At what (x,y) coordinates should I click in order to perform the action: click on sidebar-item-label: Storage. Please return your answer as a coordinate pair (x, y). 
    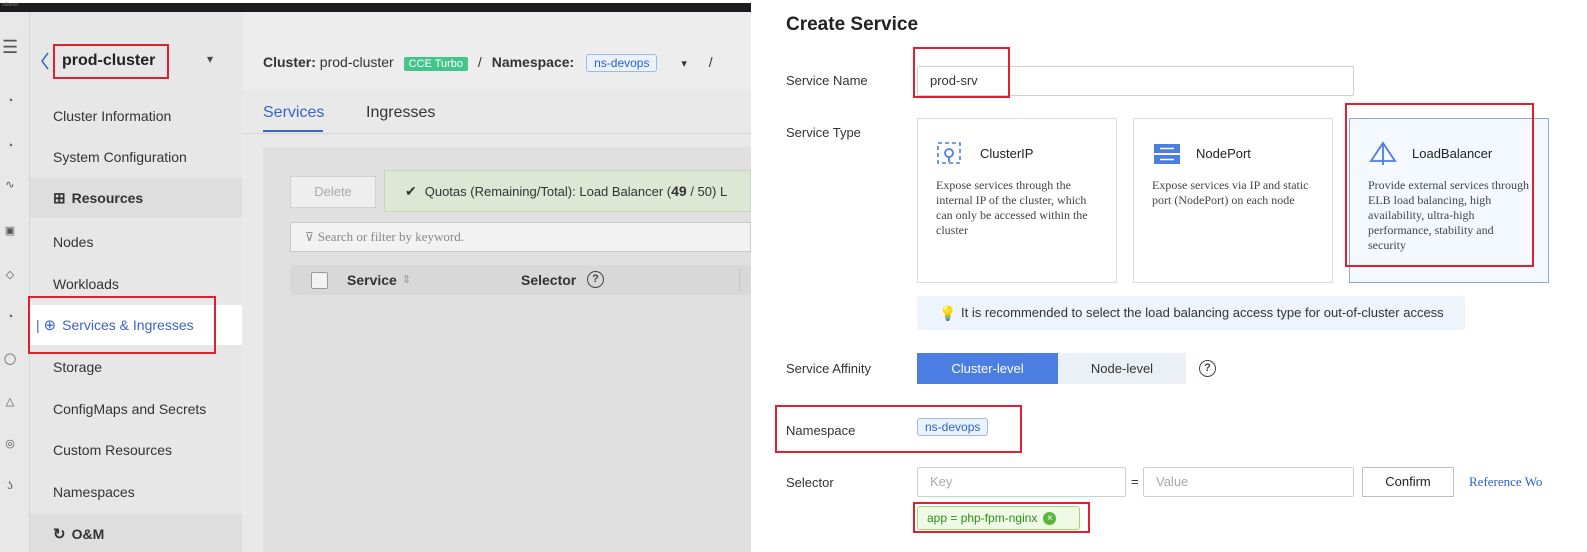
    Looking at the image, I should click on (78, 367).